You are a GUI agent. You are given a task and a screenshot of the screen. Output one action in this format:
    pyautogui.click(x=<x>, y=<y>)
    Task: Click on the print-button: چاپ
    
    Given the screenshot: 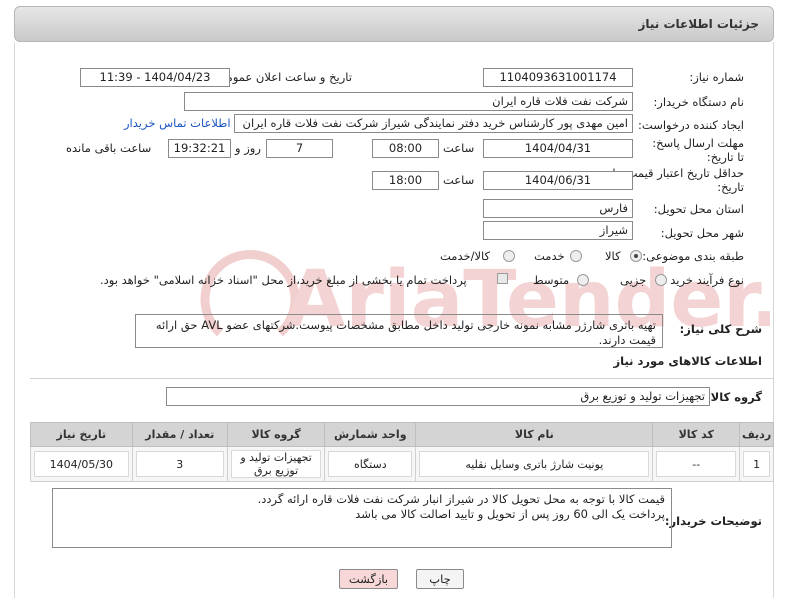 What is the action you would take?
    pyautogui.click(x=440, y=579)
    